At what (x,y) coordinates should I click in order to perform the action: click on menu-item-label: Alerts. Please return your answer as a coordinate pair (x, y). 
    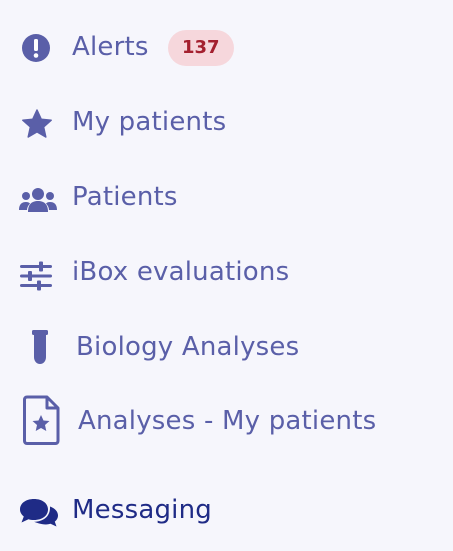
    Looking at the image, I should click on (110, 47).